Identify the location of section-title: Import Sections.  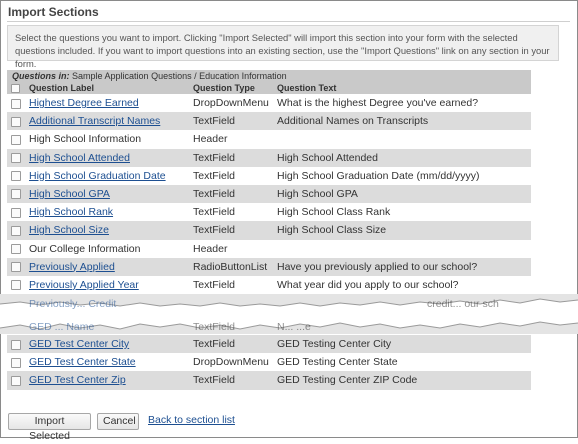
(53, 12).